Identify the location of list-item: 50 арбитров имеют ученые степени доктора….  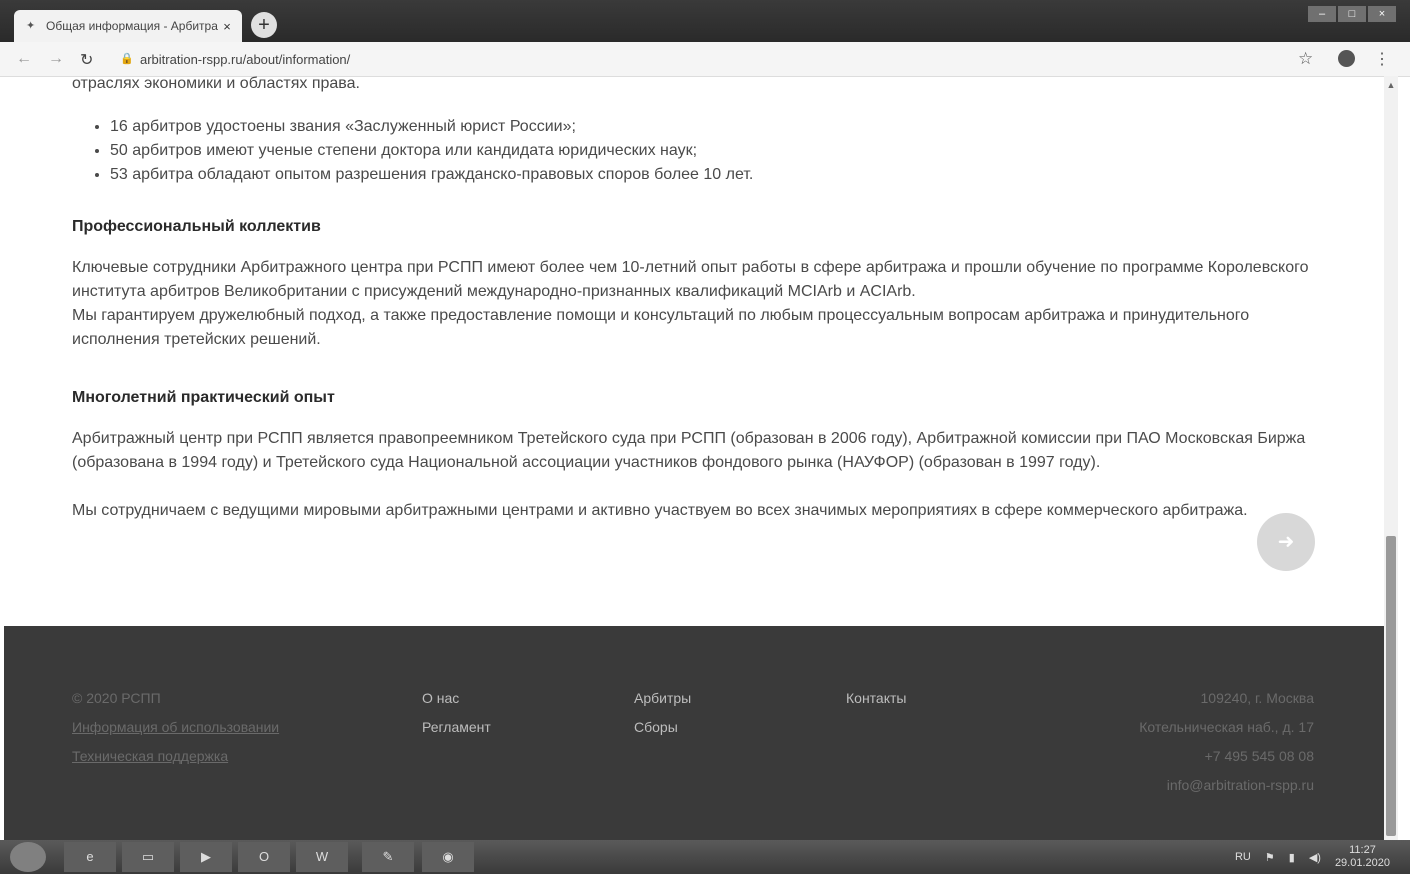
(431, 151).